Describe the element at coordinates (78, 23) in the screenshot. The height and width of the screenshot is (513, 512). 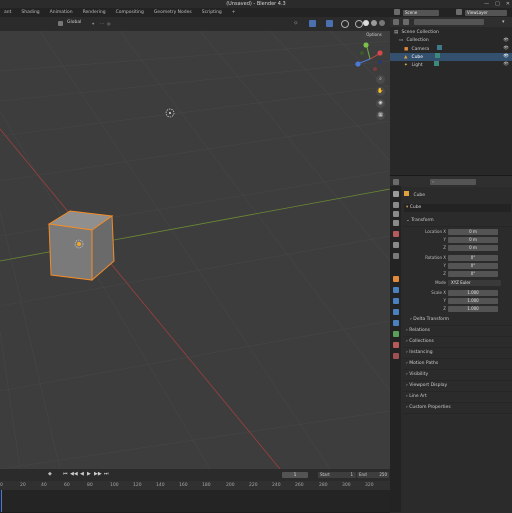
I see `transform-orientation-dropdown: Global` at that location.